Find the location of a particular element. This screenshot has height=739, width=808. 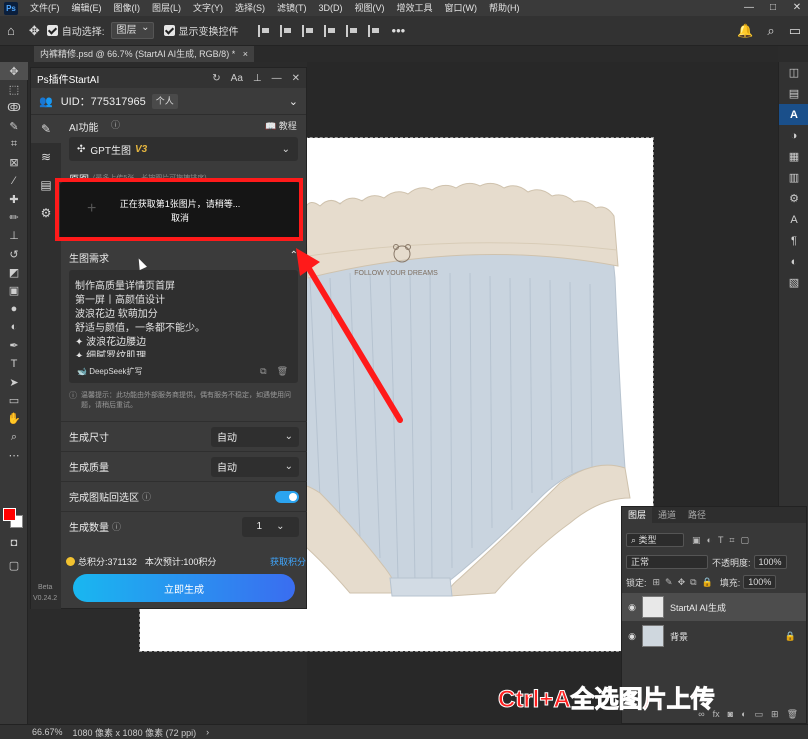

menu-view: 视图(V) is located at coordinates (370, 8).